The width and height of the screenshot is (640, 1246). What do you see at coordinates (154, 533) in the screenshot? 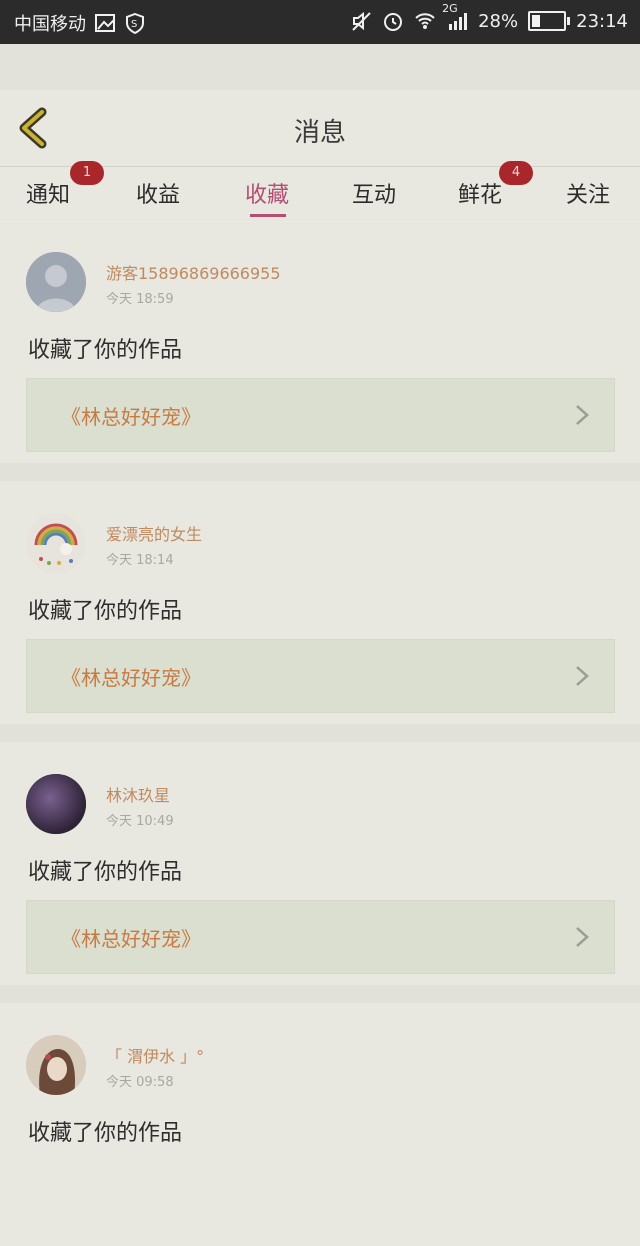
I see `username: 爱漂亮的女生` at bounding box center [154, 533].